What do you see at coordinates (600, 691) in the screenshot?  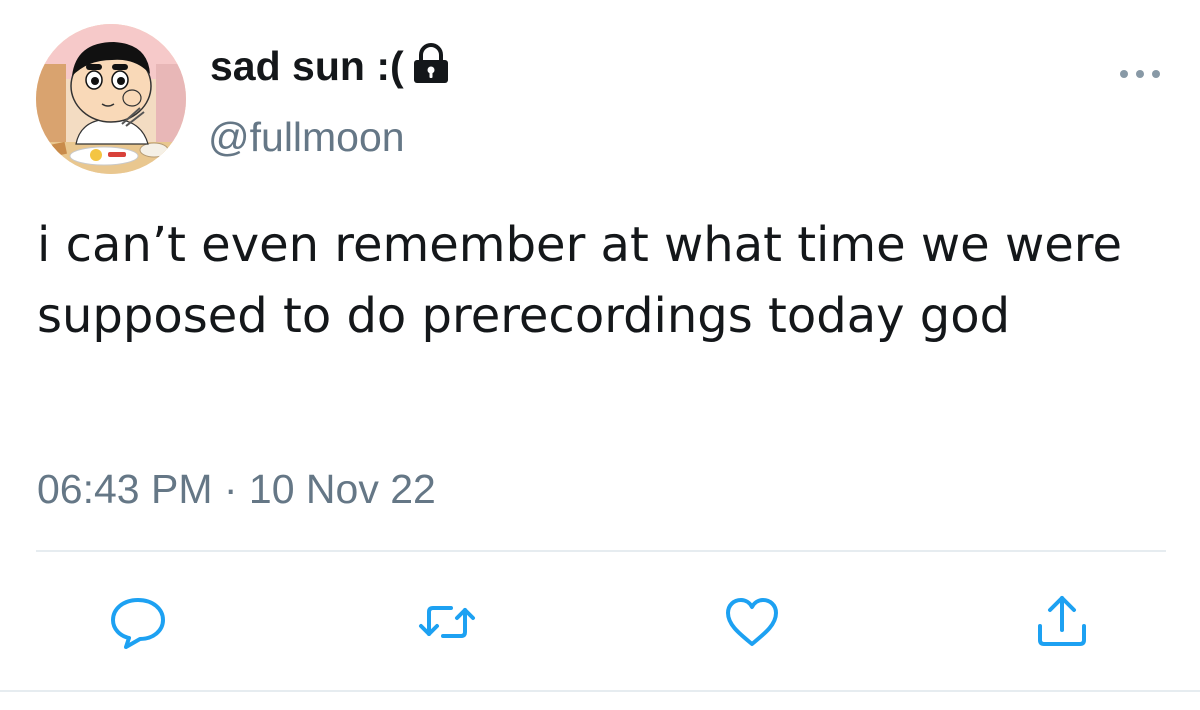 I see `bottom-divider` at bounding box center [600, 691].